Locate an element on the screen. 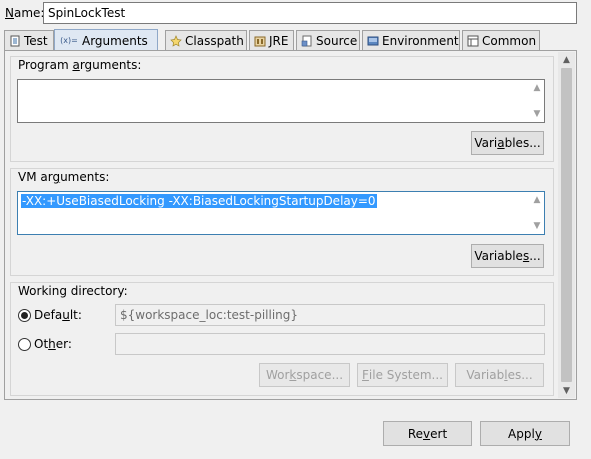 Image resolution: width=591 pixels, height=459 pixels. tab-arguments-label: Arguments is located at coordinates (115, 40).